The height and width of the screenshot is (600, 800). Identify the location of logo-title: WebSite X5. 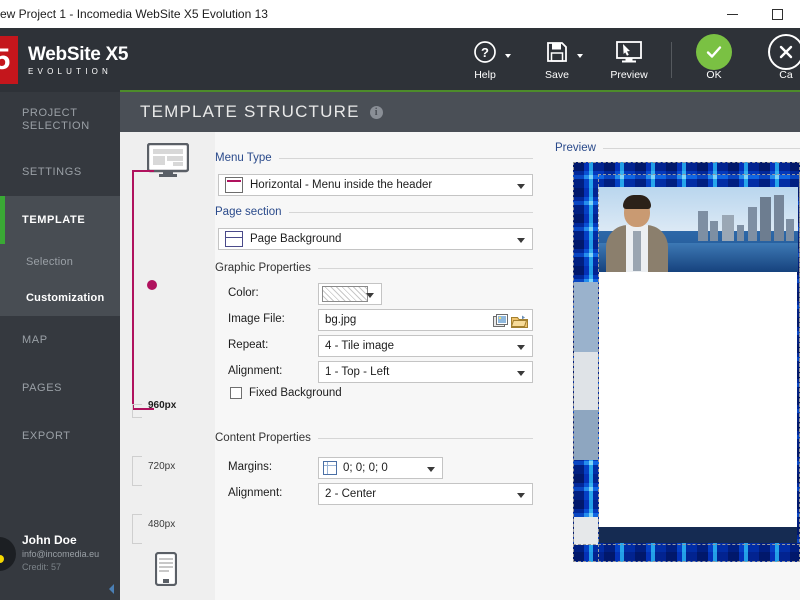
(78, 54).